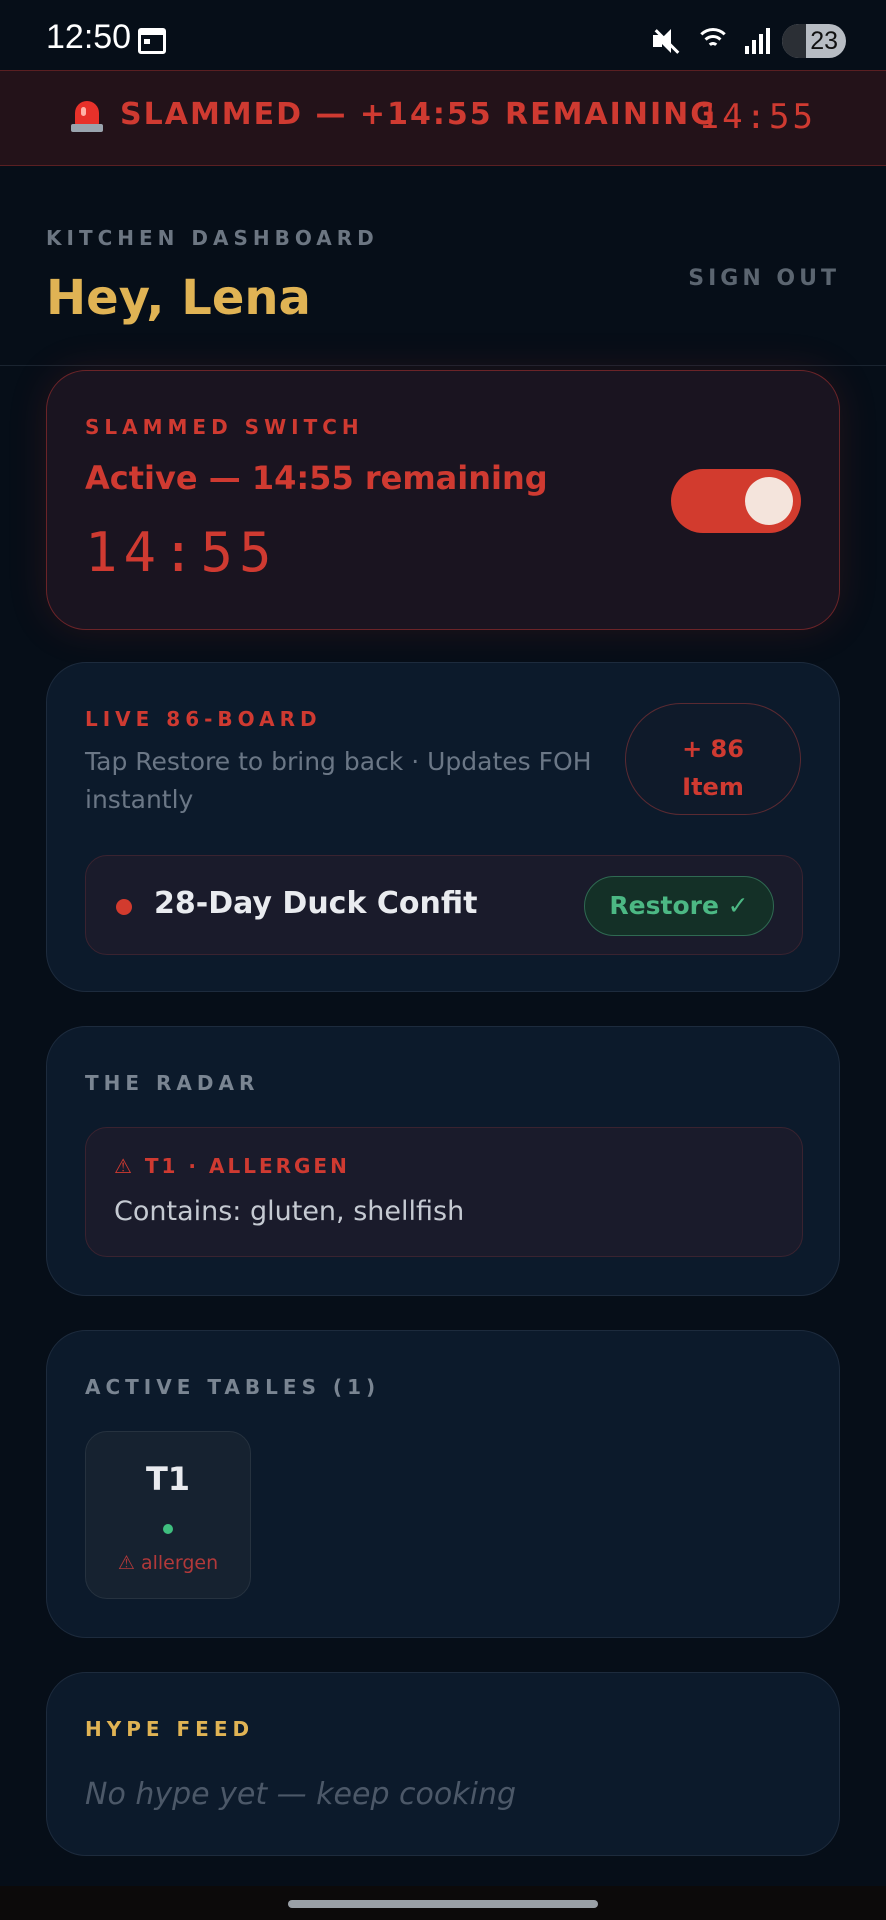 This screenshot has width=886, height=1920. What do you see at coordinates (89, 37) in the screenshot?
I see `status-time: 12:50` at bounding box center [89, 37].